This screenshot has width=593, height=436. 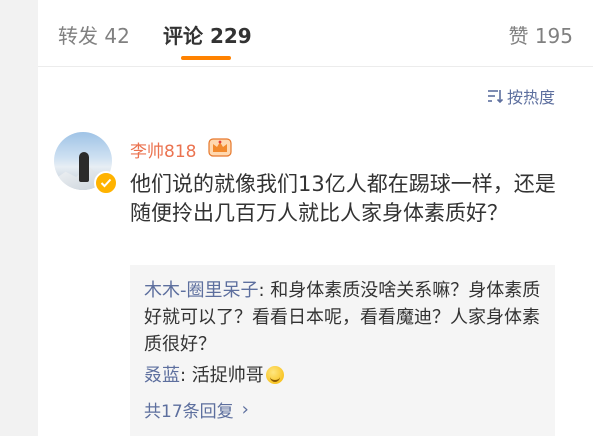 I want to click on tab-like-label: 赞, so click(x=518, y=36).